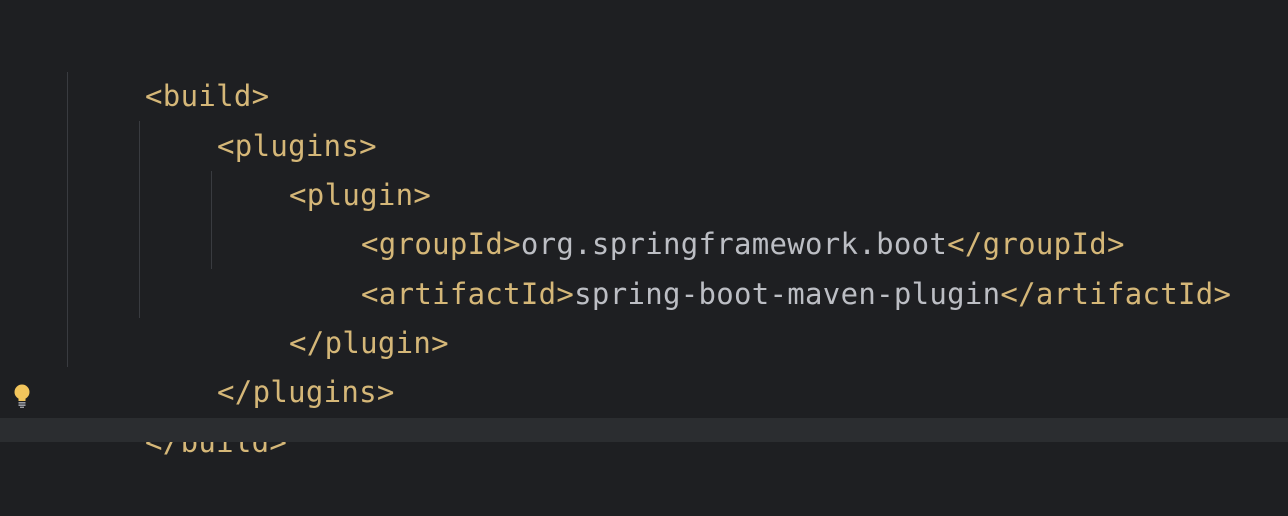  What do you see at coordinates (171, 68) in the screenshot?
I see `code-line: <build>` at bounding box center [171, 68].